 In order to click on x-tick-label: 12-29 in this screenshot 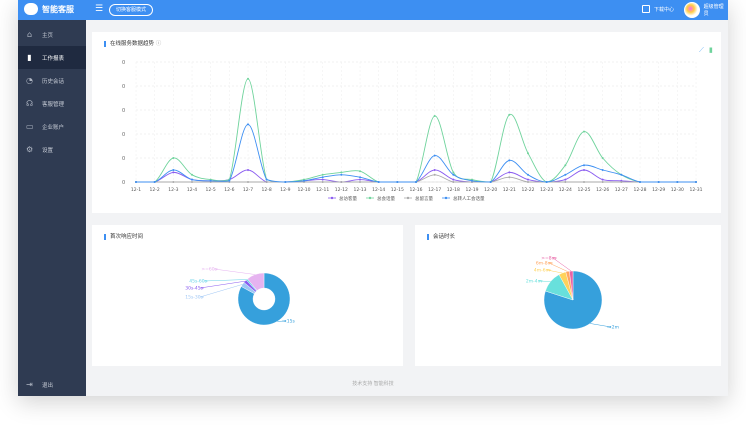, I will do `click(658, 190)`.